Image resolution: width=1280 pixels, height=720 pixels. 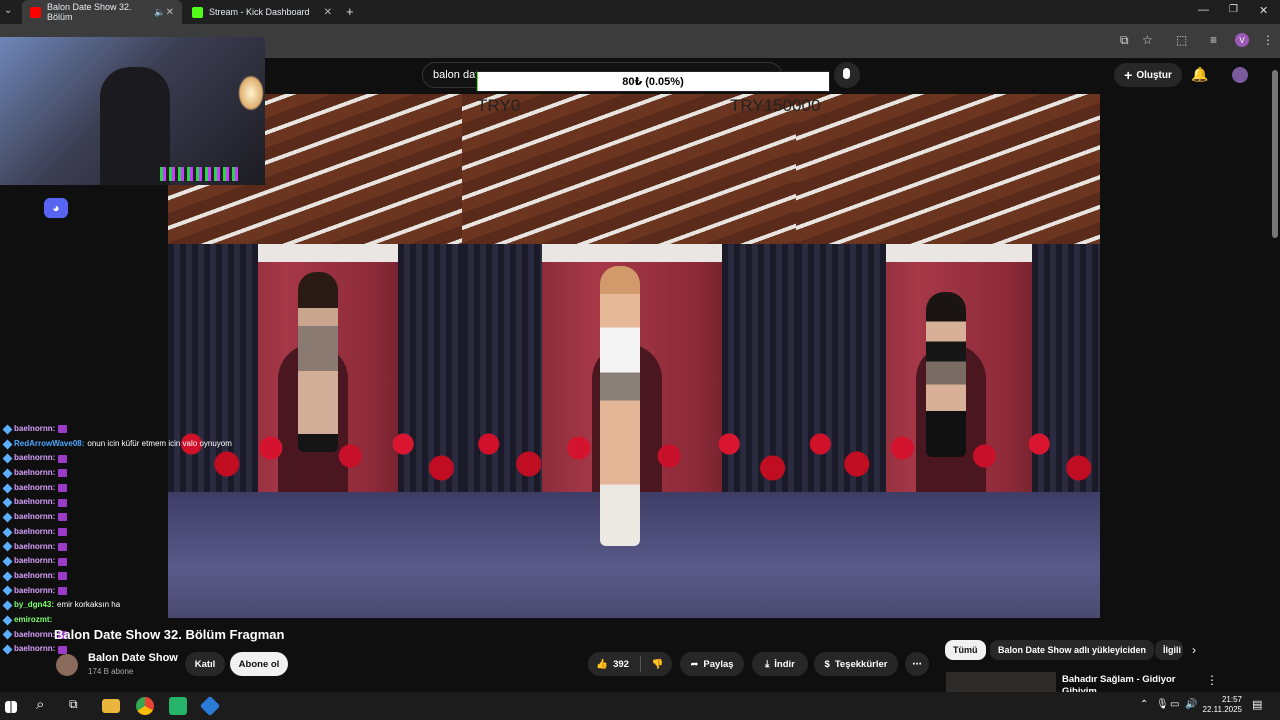 What do you see at coordinates (350, 11) in the screenshot?
I see `new-tab-button: +` at bounding box center [350, 11].